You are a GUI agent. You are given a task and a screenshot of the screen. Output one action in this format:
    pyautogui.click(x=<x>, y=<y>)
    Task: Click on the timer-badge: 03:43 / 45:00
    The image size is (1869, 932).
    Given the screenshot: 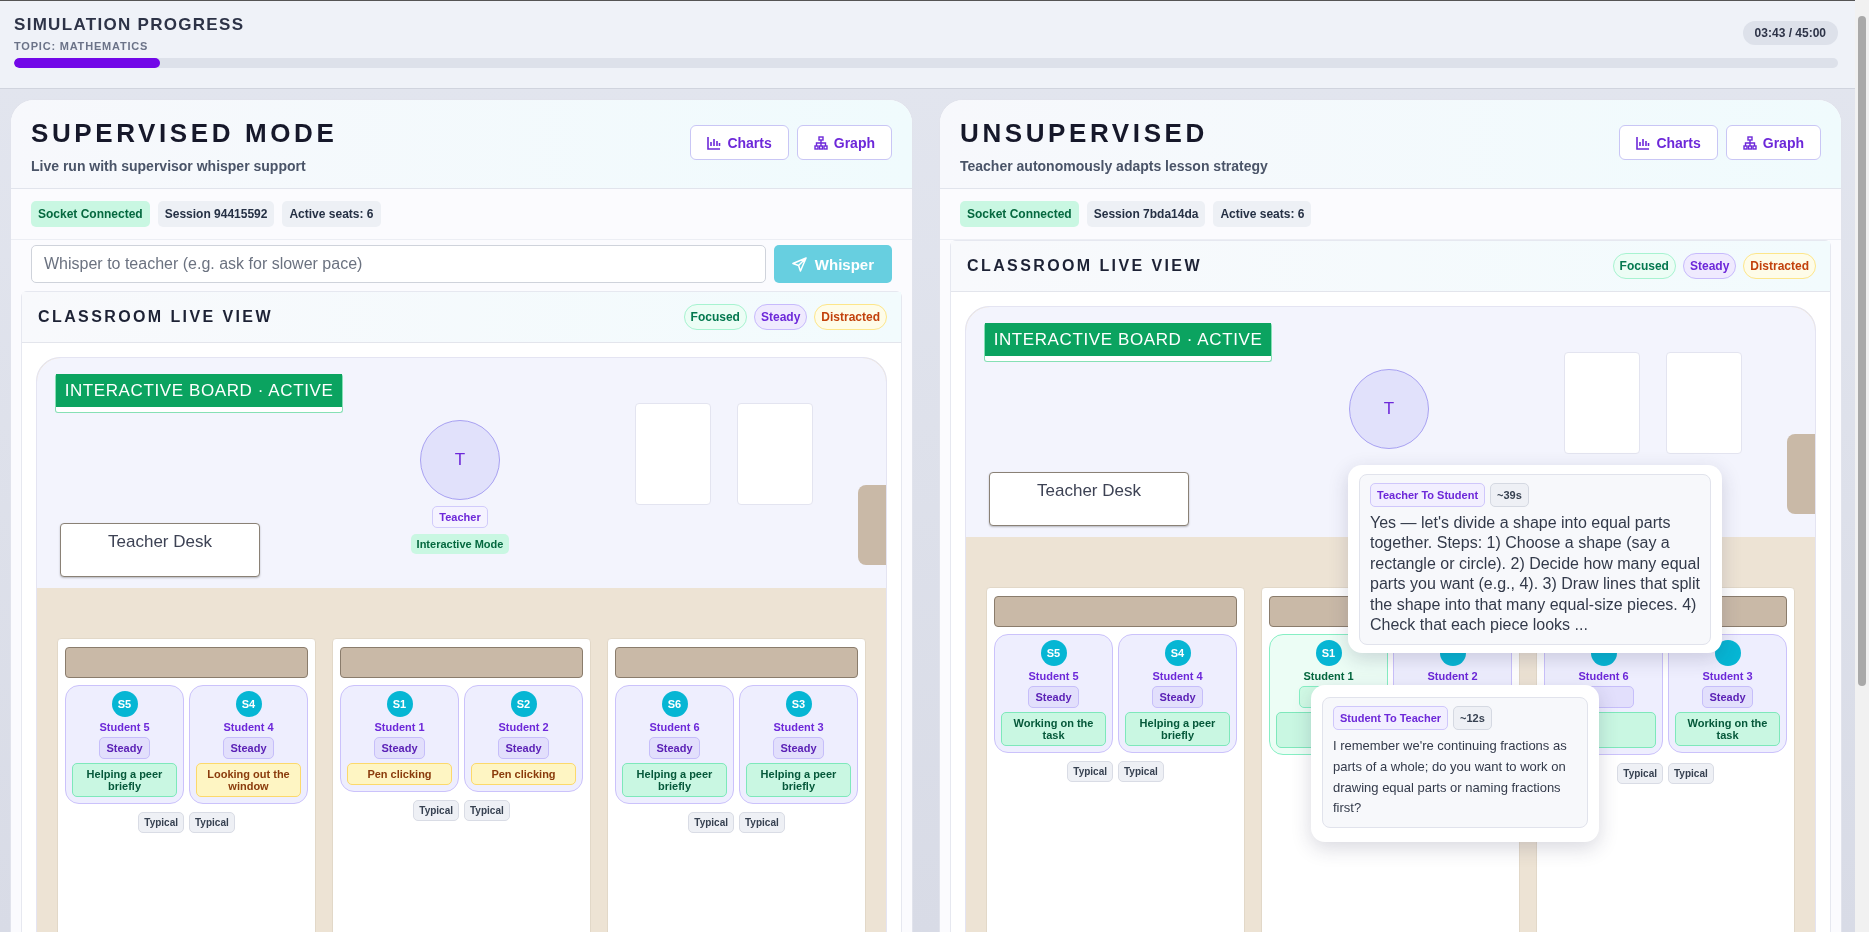 What is the action you would take?
    pyautogui.click(x=1790, y=33)
    